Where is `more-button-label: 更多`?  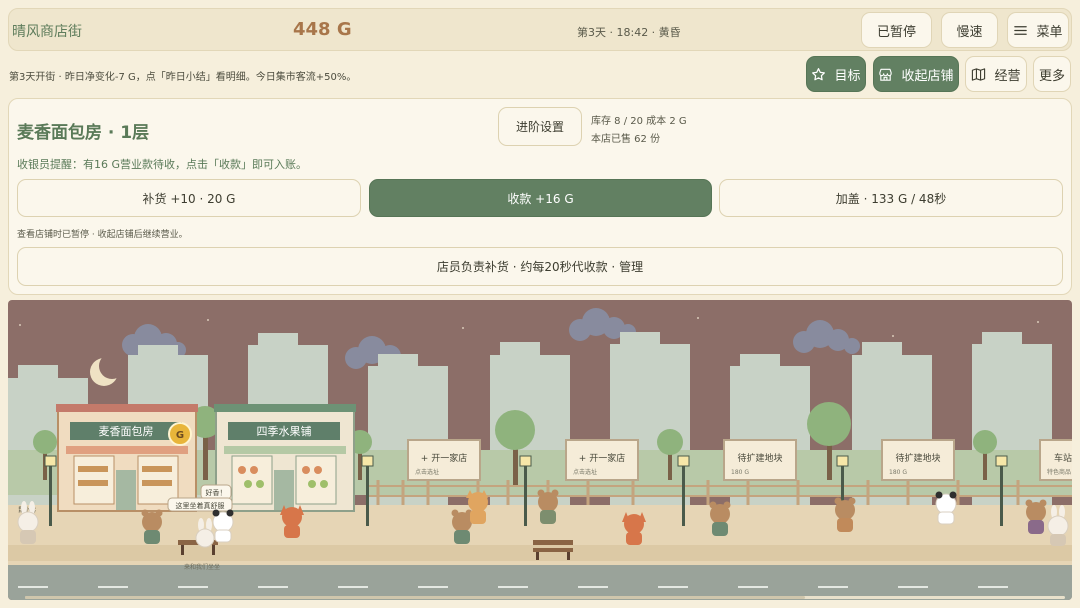 more-button-label: 更多 is located at coordinates (1051, 76).